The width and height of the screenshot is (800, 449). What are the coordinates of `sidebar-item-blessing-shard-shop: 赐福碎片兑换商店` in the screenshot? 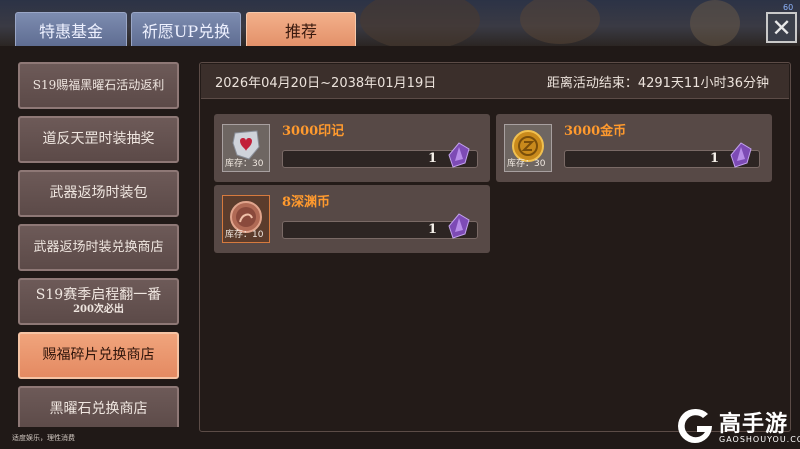 It's located at (98, 355).